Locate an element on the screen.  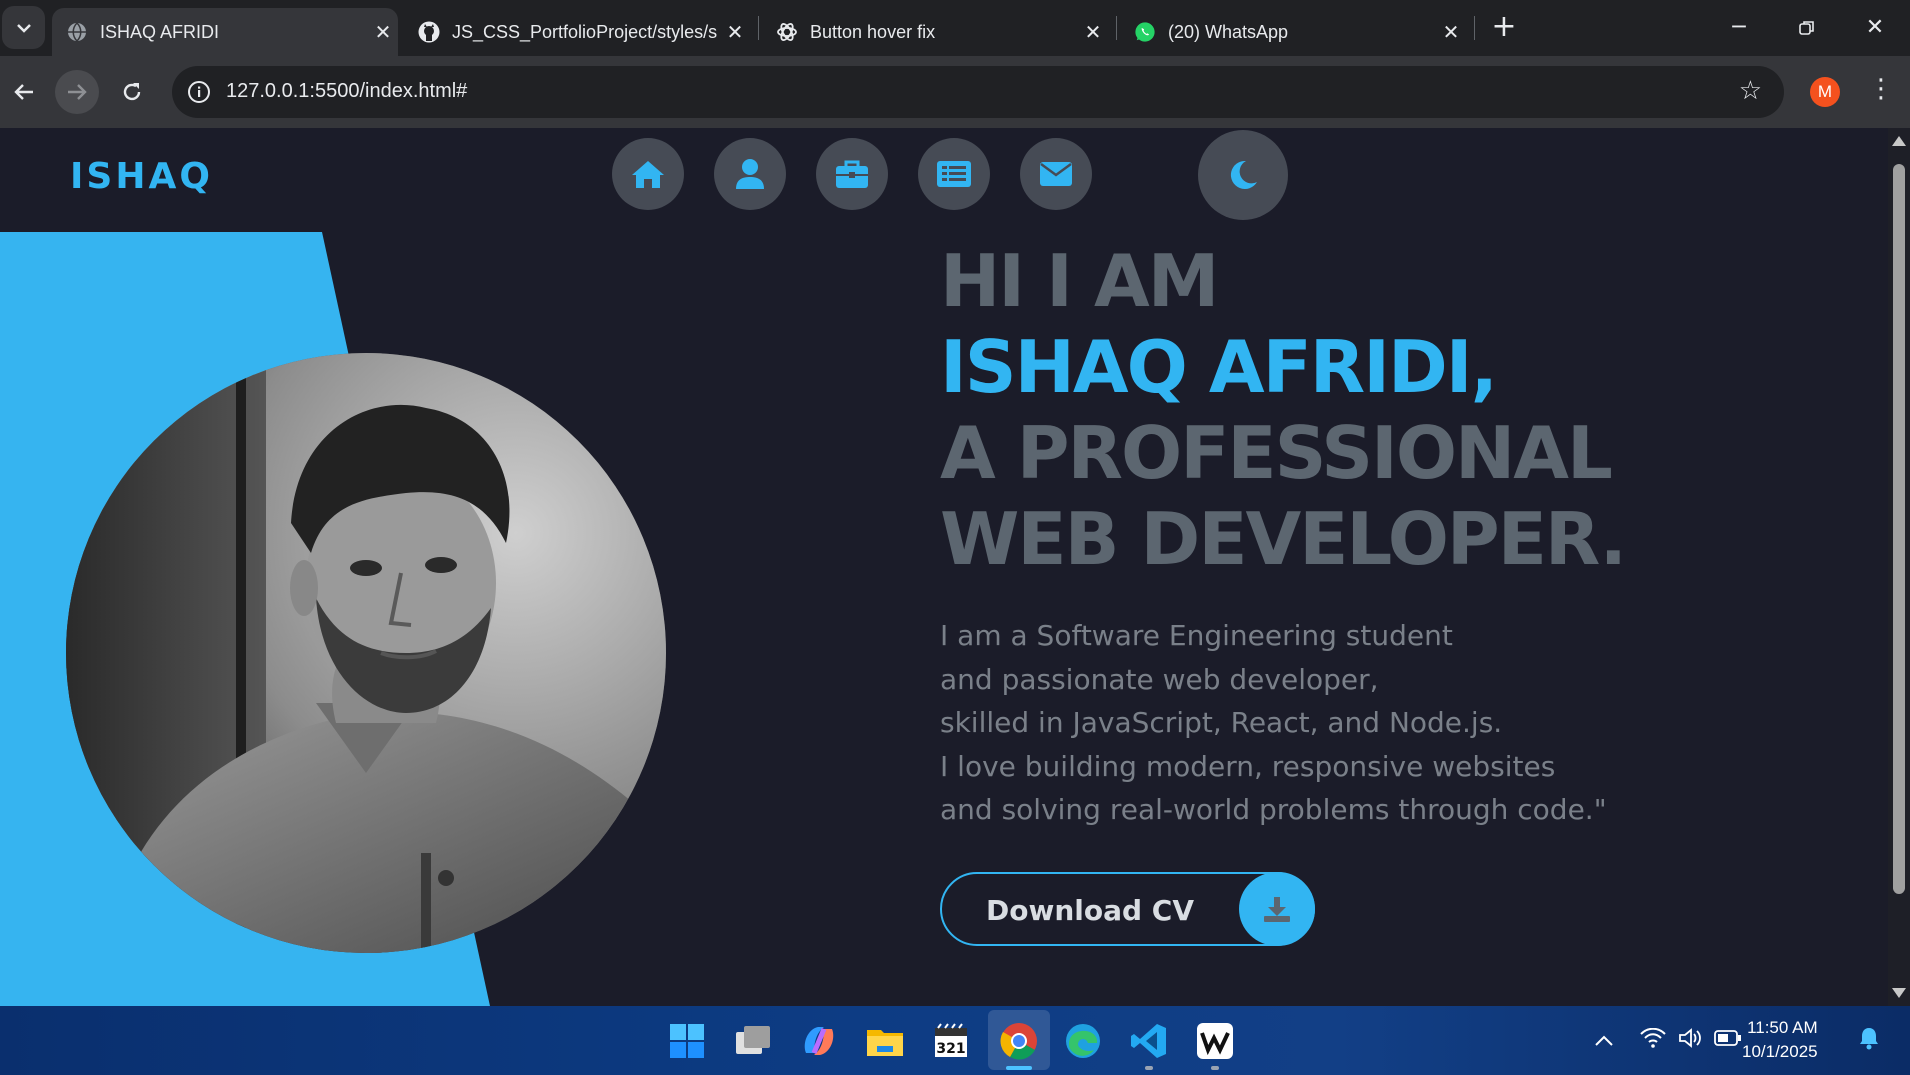
forward-button is located at coordinates (77, 92).